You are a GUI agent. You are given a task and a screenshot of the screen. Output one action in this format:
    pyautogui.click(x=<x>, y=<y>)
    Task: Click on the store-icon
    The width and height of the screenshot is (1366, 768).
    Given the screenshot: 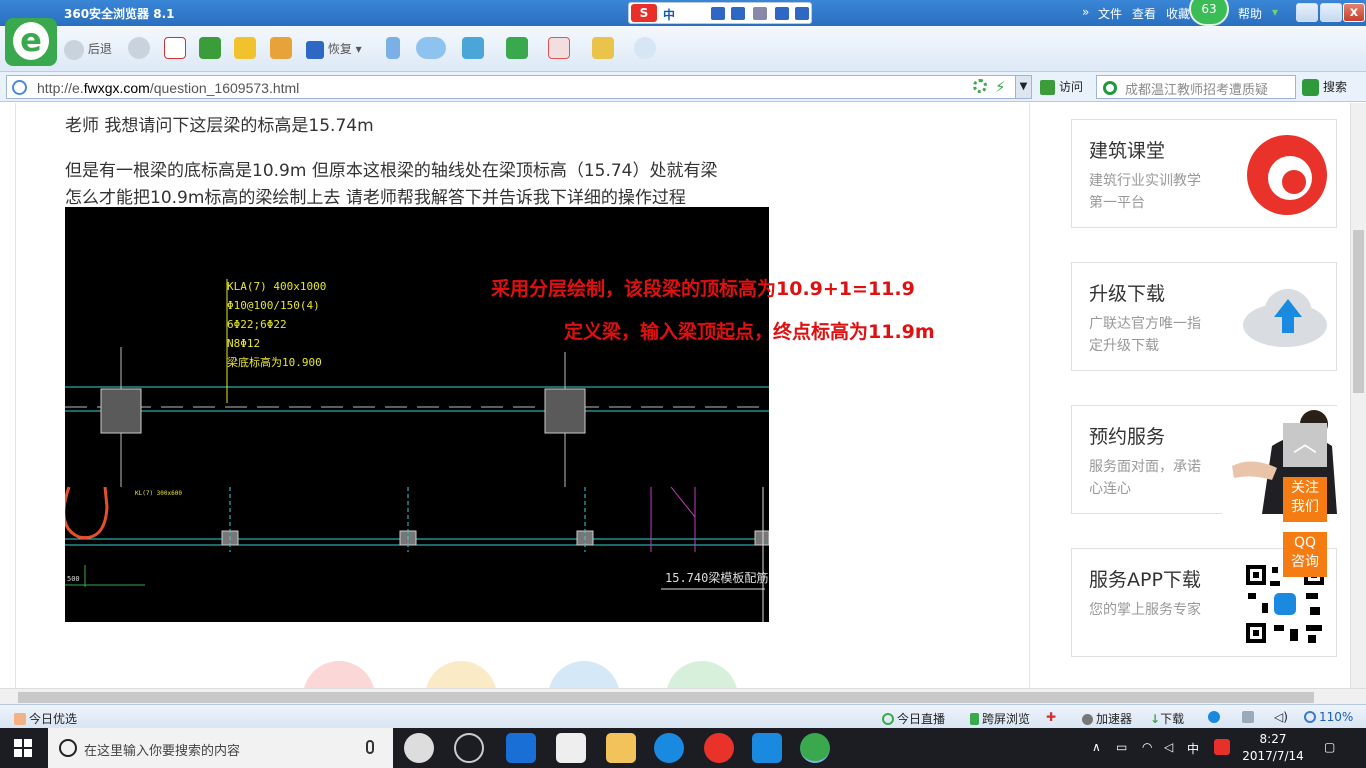 What is the action you would take?
    pyautogui.click(x=571, y=748)
    